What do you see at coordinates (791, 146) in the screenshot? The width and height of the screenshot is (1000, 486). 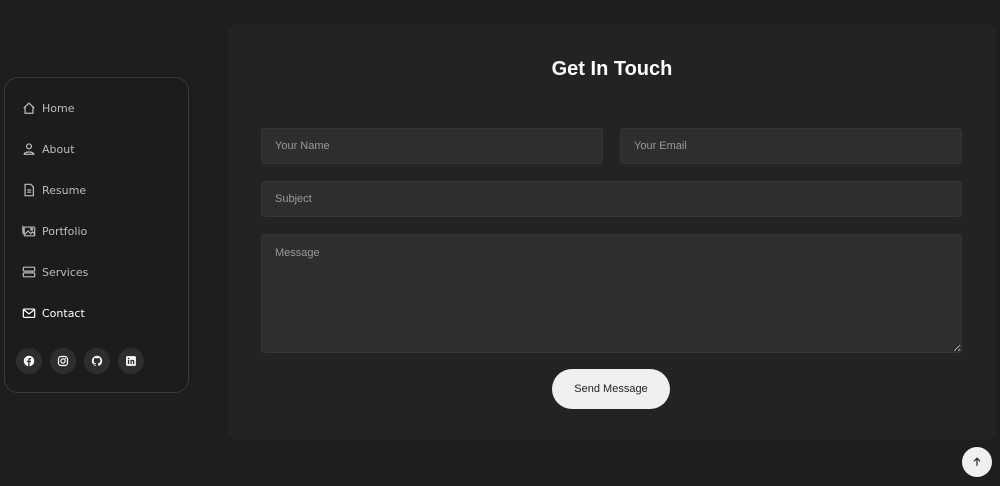 I see `email-field` at bounding box center [791, 146].